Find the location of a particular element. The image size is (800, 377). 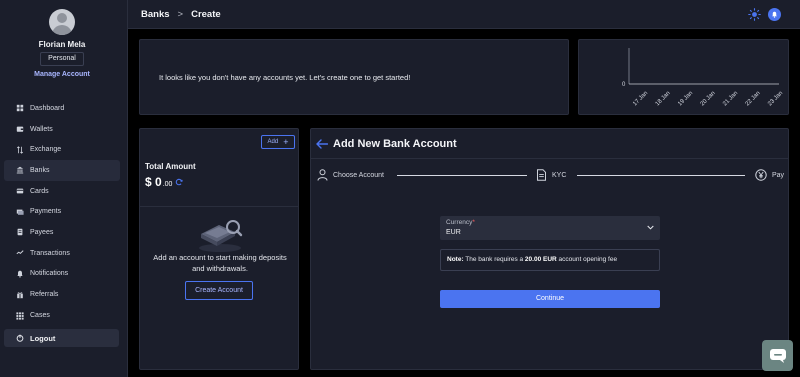

sidebar-item-label: Wallets is located at coordinates (41, 129).